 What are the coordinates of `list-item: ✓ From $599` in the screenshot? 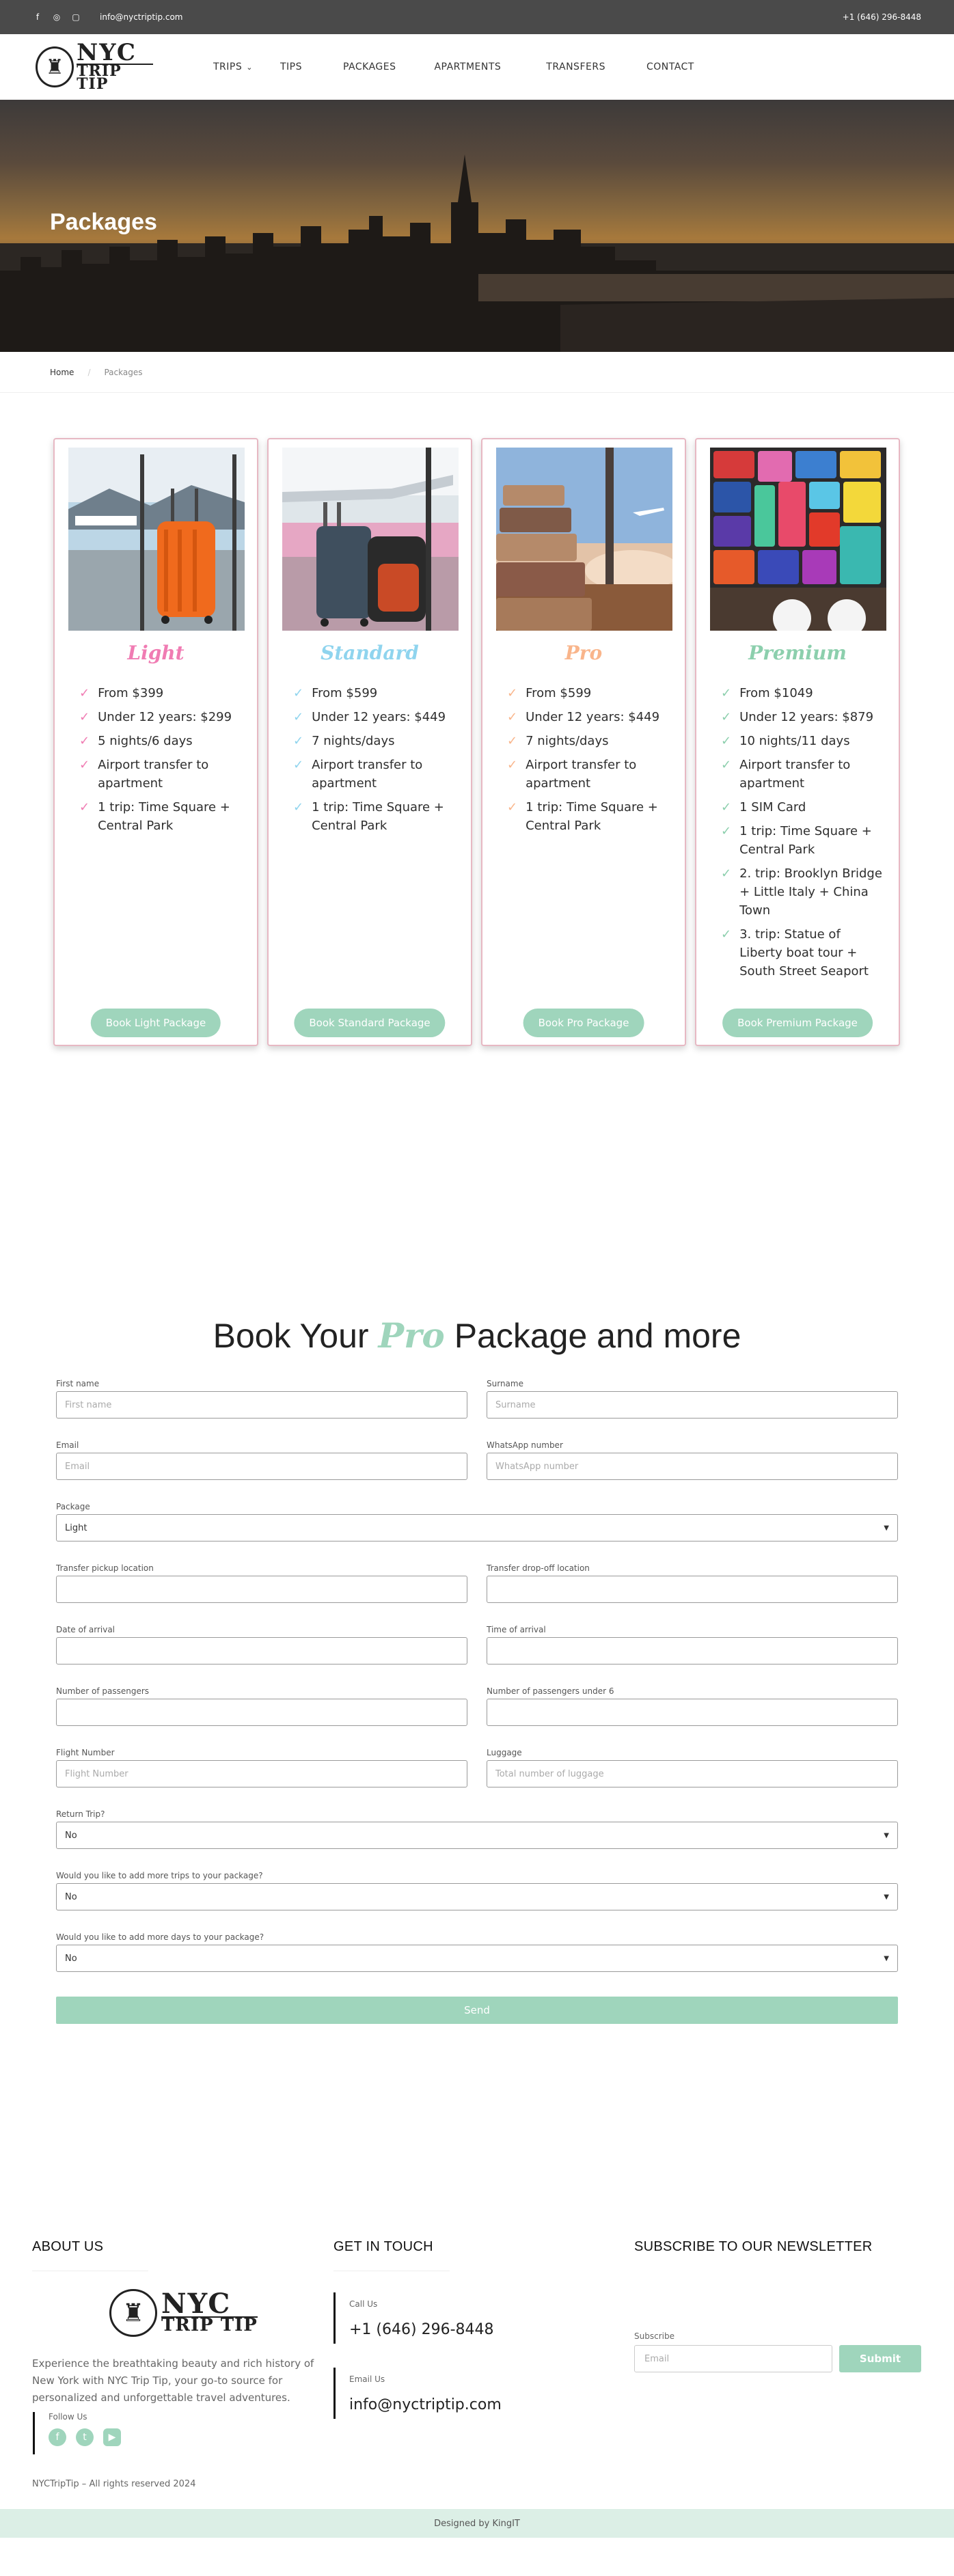 It's located at (589, 693).